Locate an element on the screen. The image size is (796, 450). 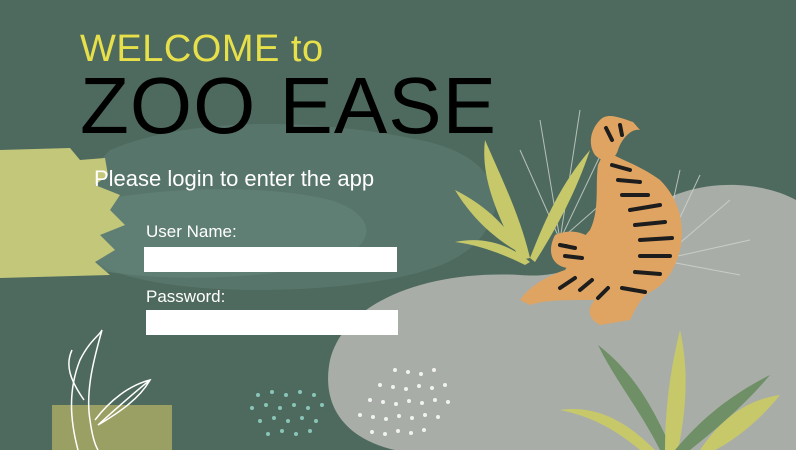
dot-pattern-teal is located at coordinates (287, 413).